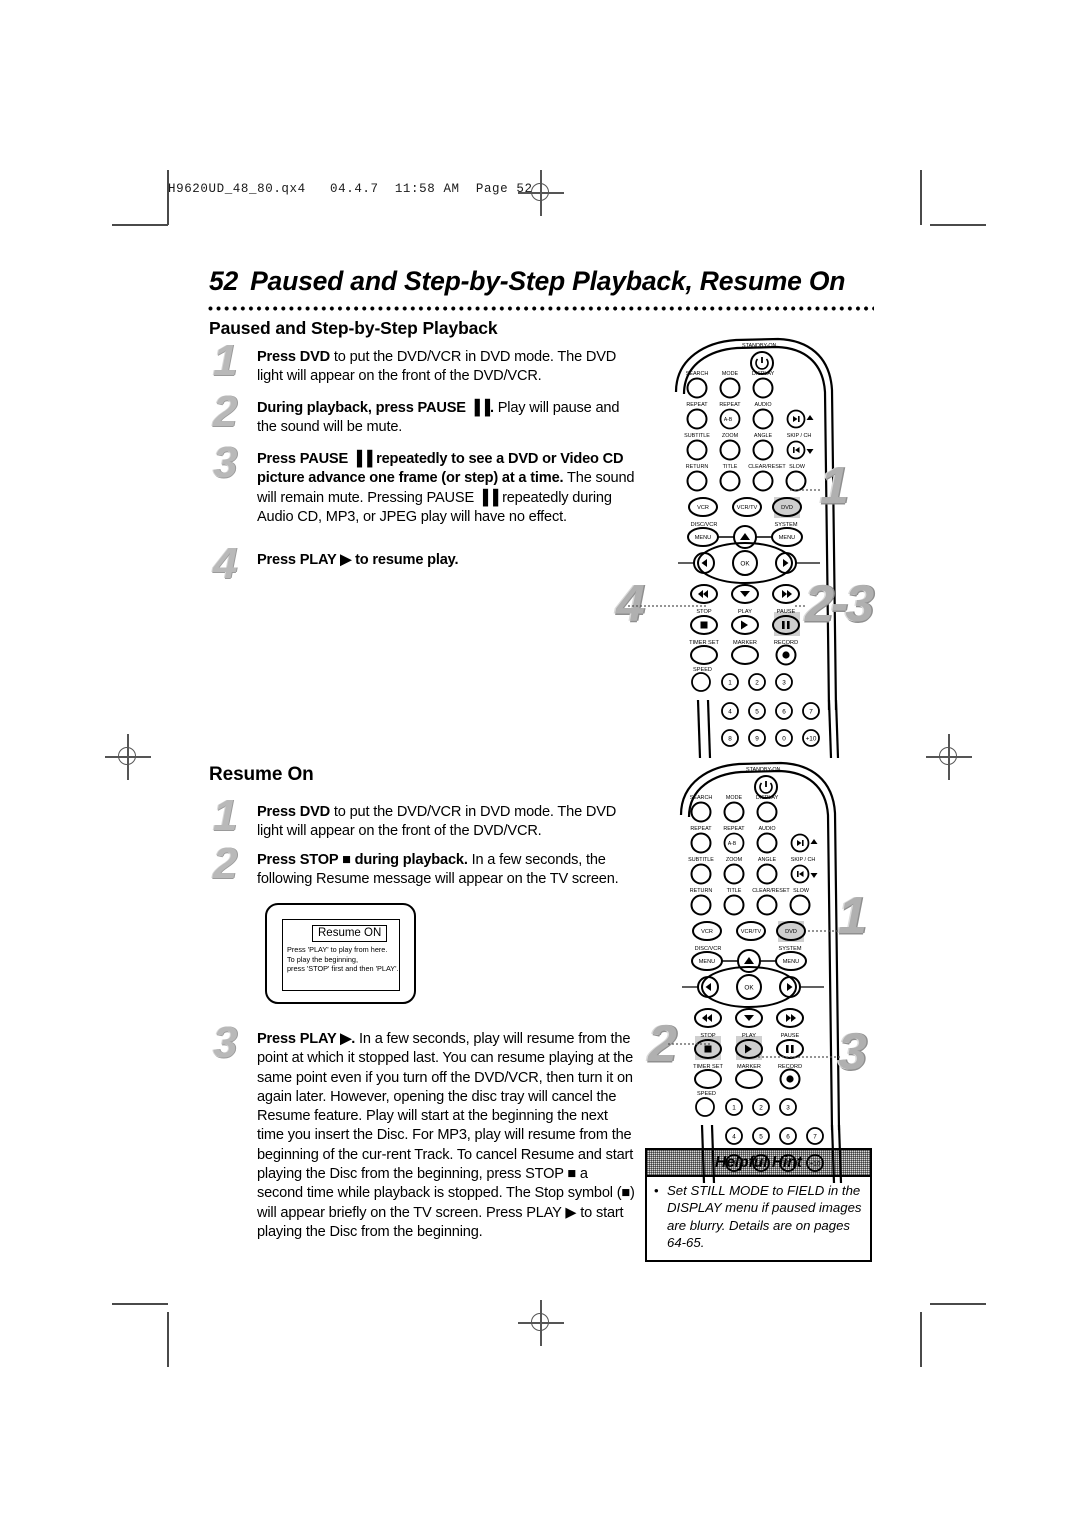  I want to click on resume-on-label: Resume ON, so click(350, 933).